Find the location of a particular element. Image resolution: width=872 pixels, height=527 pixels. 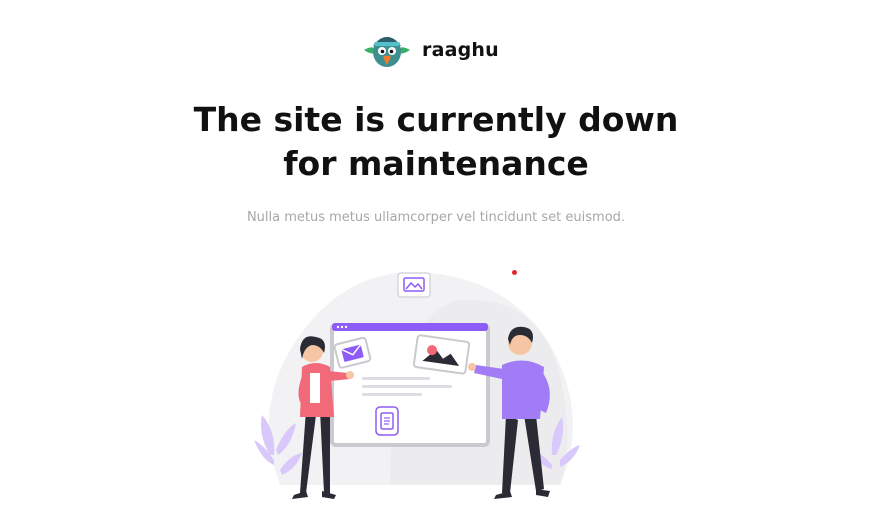

page-title-line-2: for maintenance is located at coordinates (436, 163).